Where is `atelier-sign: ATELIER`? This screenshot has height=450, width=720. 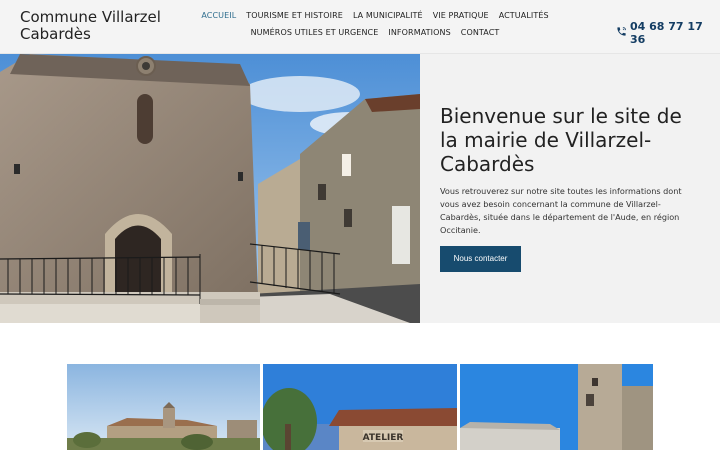
atelier-sign: ATELIER is located at coordinates (383, 438).